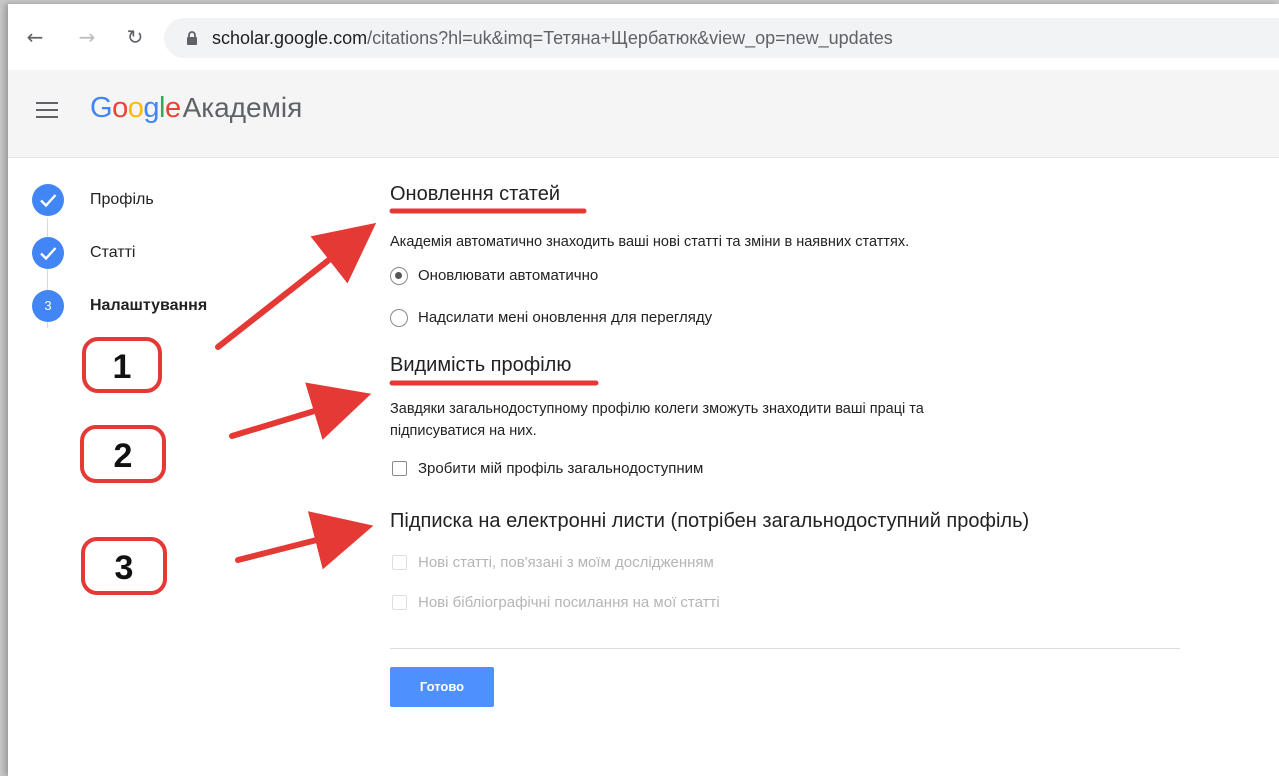  I want to click on visibility-description-line2: підписуватися на них., so click(463, 431).